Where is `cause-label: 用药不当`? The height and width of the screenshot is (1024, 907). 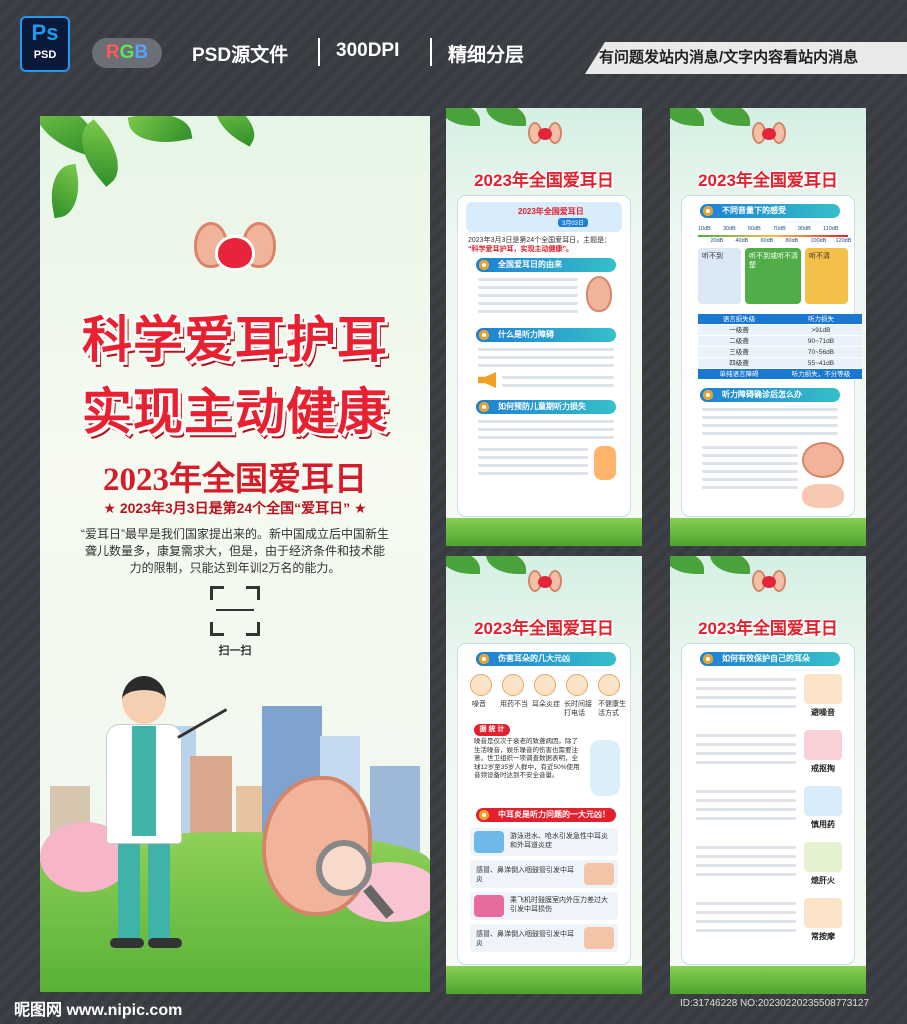
cause-label: 用药不当 is located at coordinates (514, 704).